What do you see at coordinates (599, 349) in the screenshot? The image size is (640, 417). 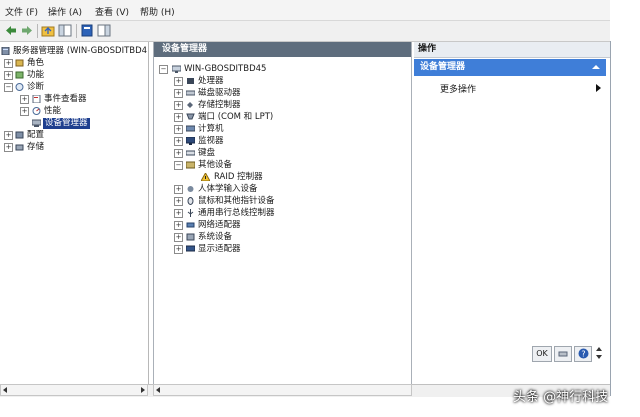 I see `scroll-up-icon` at bounding box center [599, 349].